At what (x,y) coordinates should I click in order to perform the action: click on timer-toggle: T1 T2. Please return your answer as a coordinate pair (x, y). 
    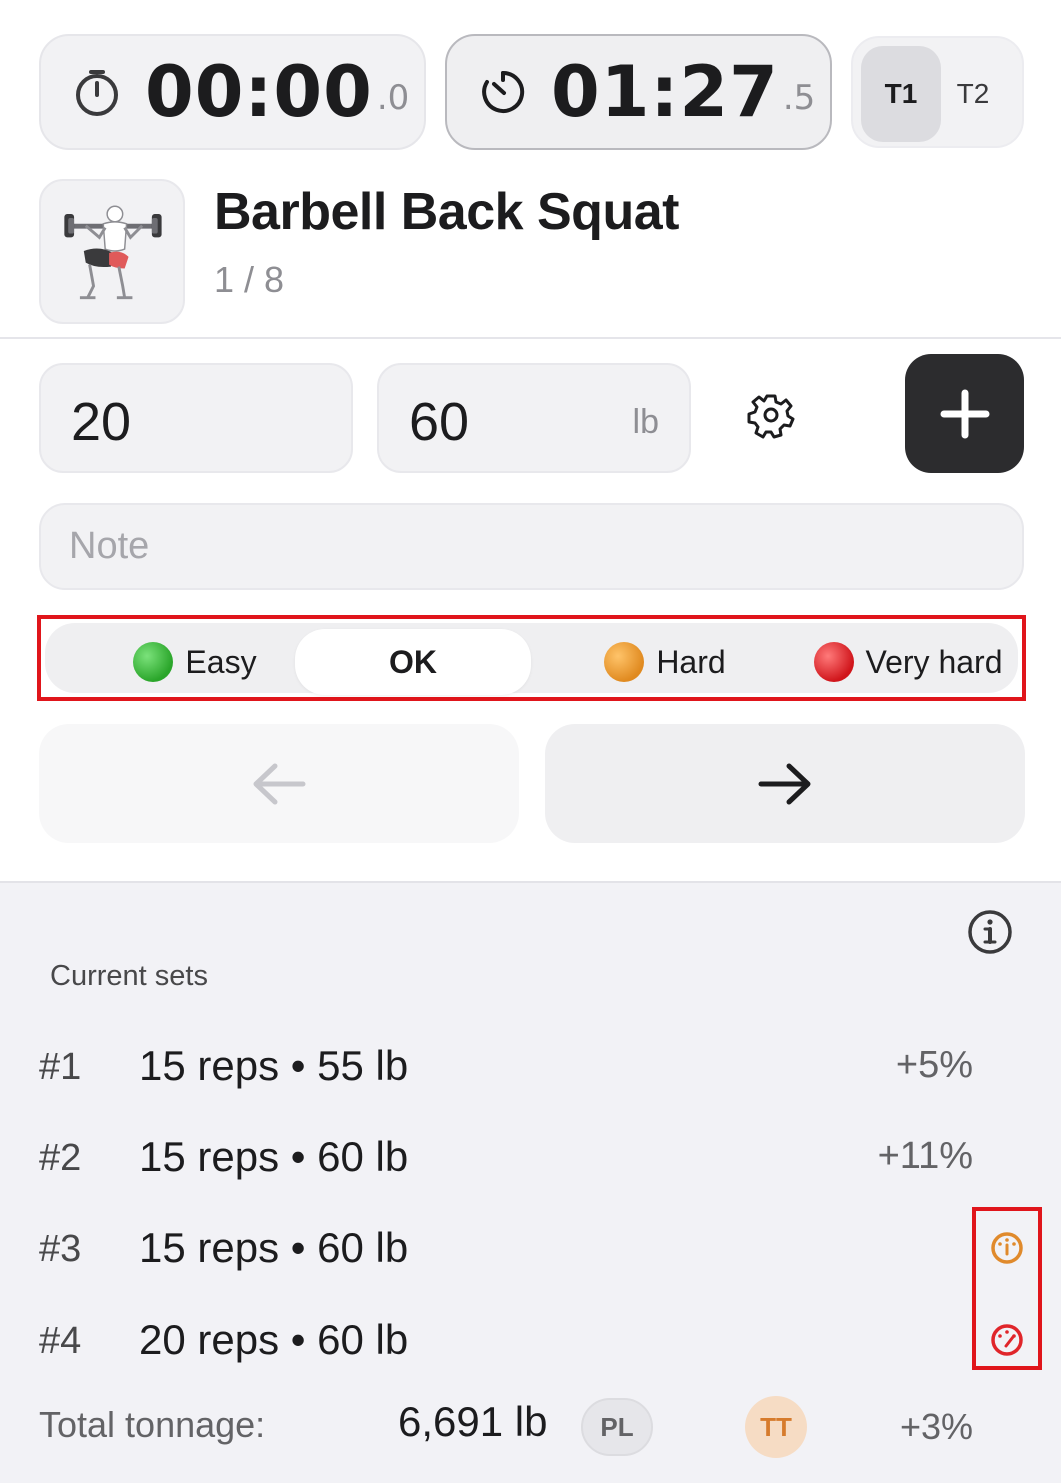
    Looking at the image, I should click on (937, 92).